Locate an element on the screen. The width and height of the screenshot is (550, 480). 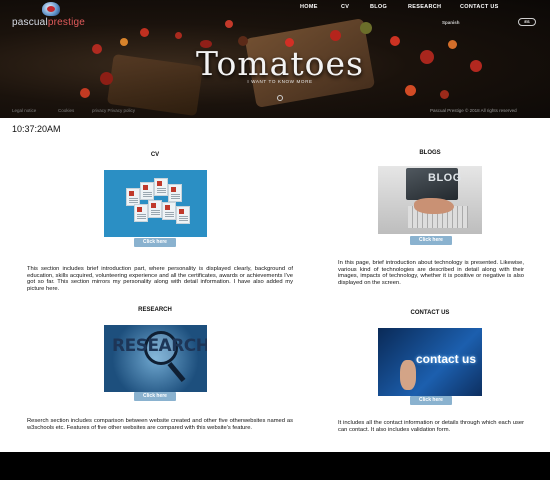
research-card-title: RESEARCH is located at coordinates (155, 310).